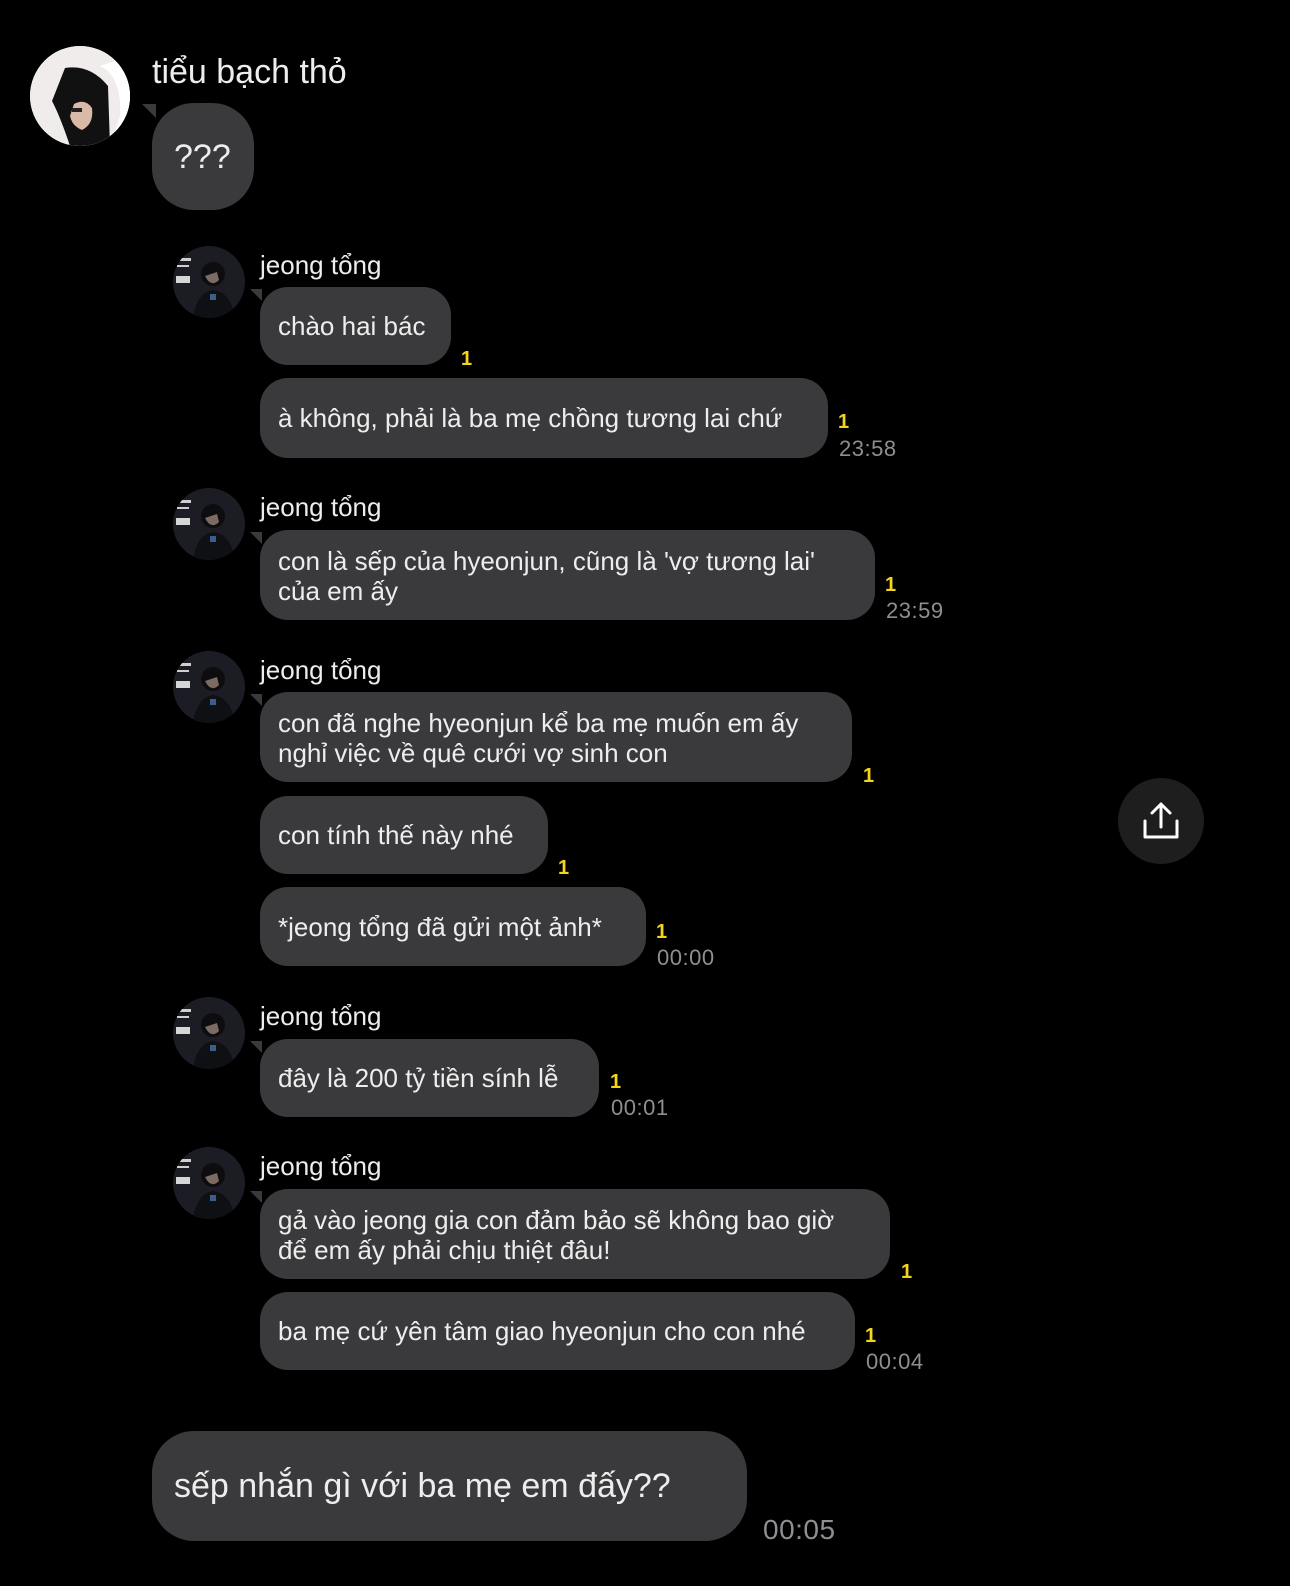 The height and width of the screenshot is (1586, 1290). What do you see at coordinates (473, 753) in the screenshot?
I see `message-text-line: nghỉ việc về quê cưới vợ sinh con` at bounding box center [473, 753].